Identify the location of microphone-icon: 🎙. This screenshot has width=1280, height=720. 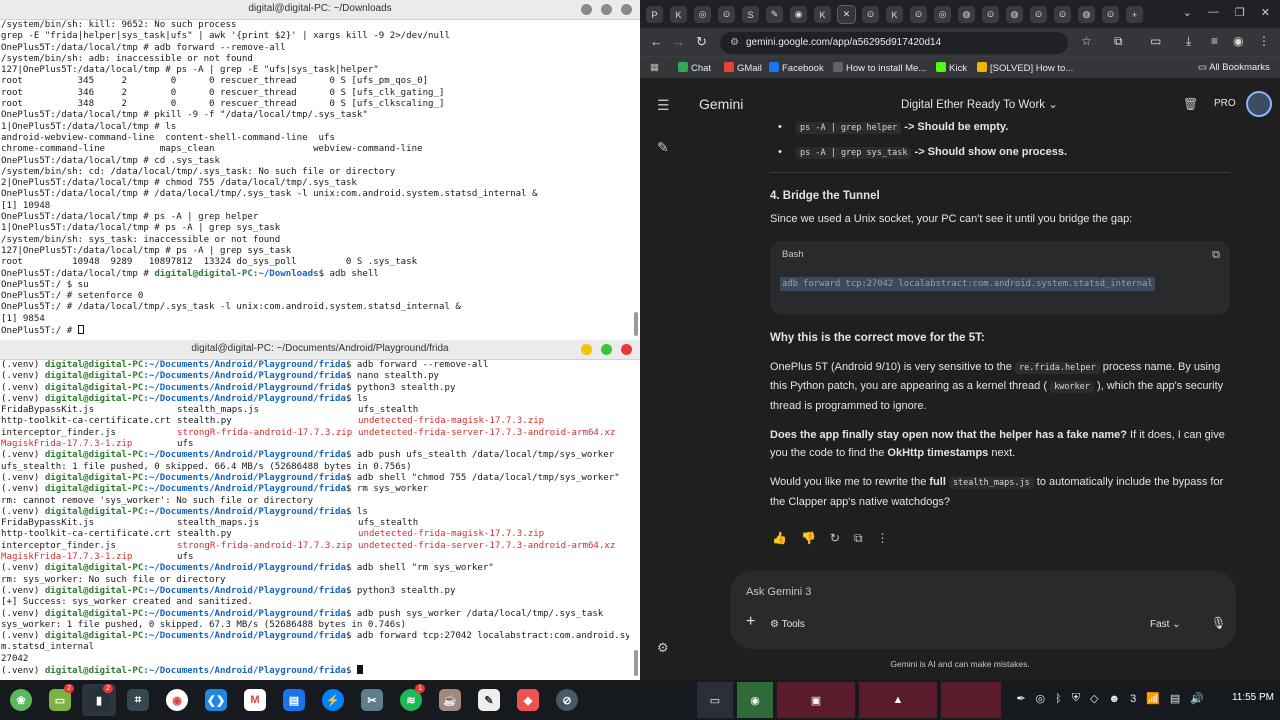
(1218, 623).